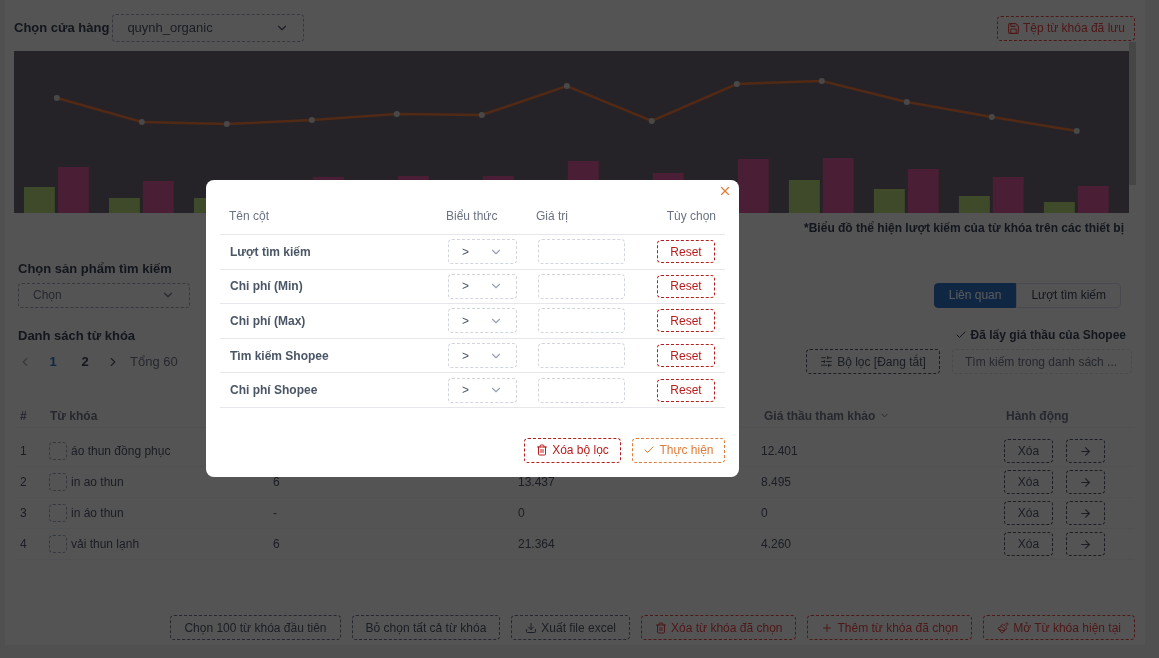 The width and height of the screenshot is (1159, 658). What do you see at coordinates (121, 451) in the screenshot?
I see `table-cell-text: áo thun đồng phục` at bounding box center [121, 451].